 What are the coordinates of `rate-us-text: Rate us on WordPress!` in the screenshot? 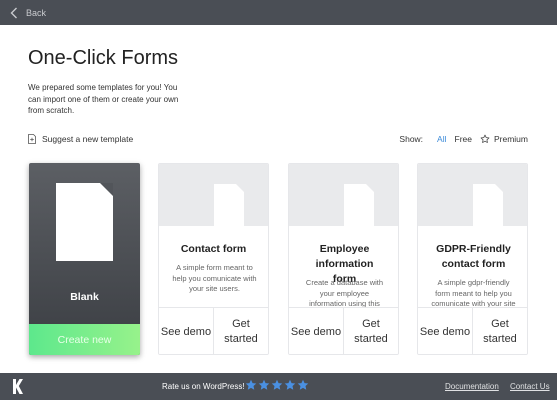 It's located at (203, 386).